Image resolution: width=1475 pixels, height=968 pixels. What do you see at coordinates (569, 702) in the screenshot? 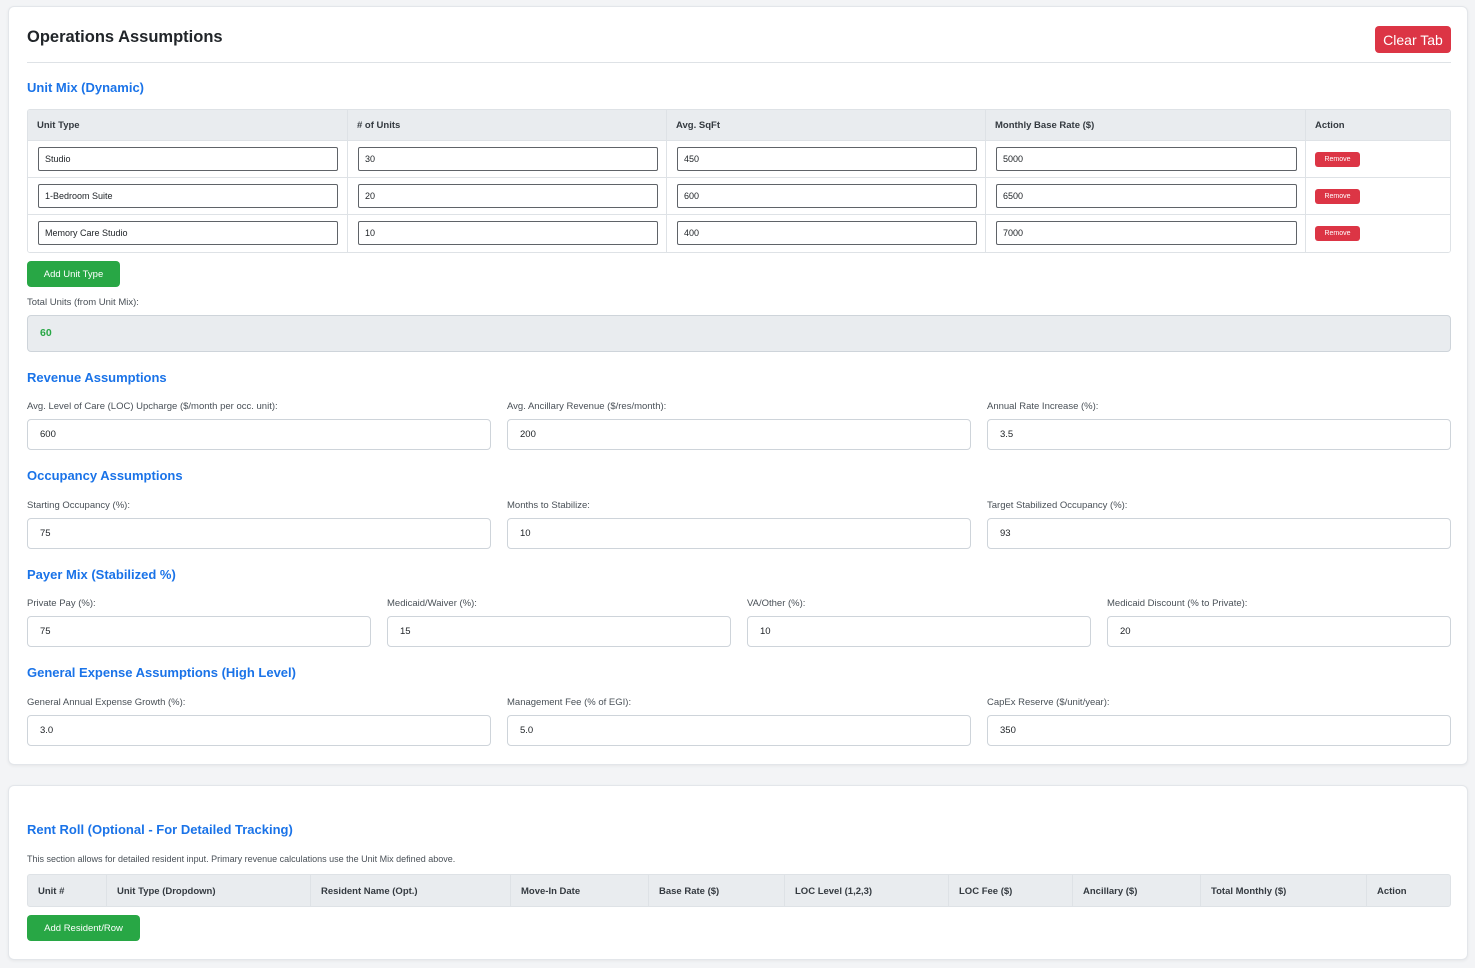
I see `management-fee-label: Management Fee (% of EGI):` at bounding box center [569, 702].